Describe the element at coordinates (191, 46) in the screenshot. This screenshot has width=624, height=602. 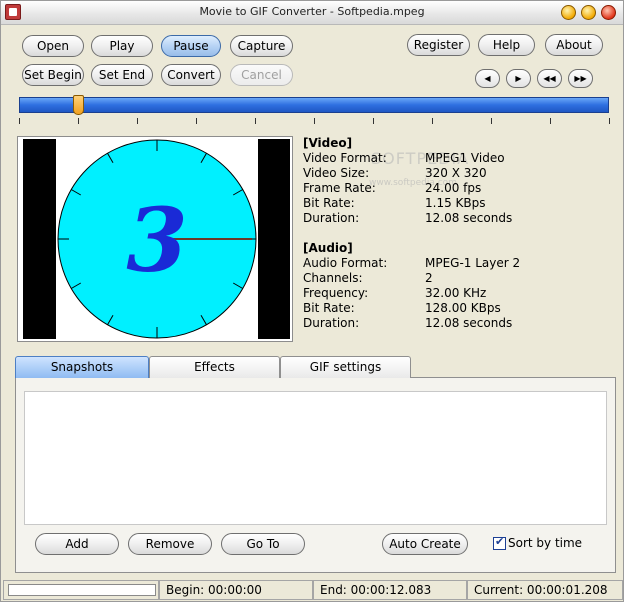
I see `pause-button: Pause` at that location.